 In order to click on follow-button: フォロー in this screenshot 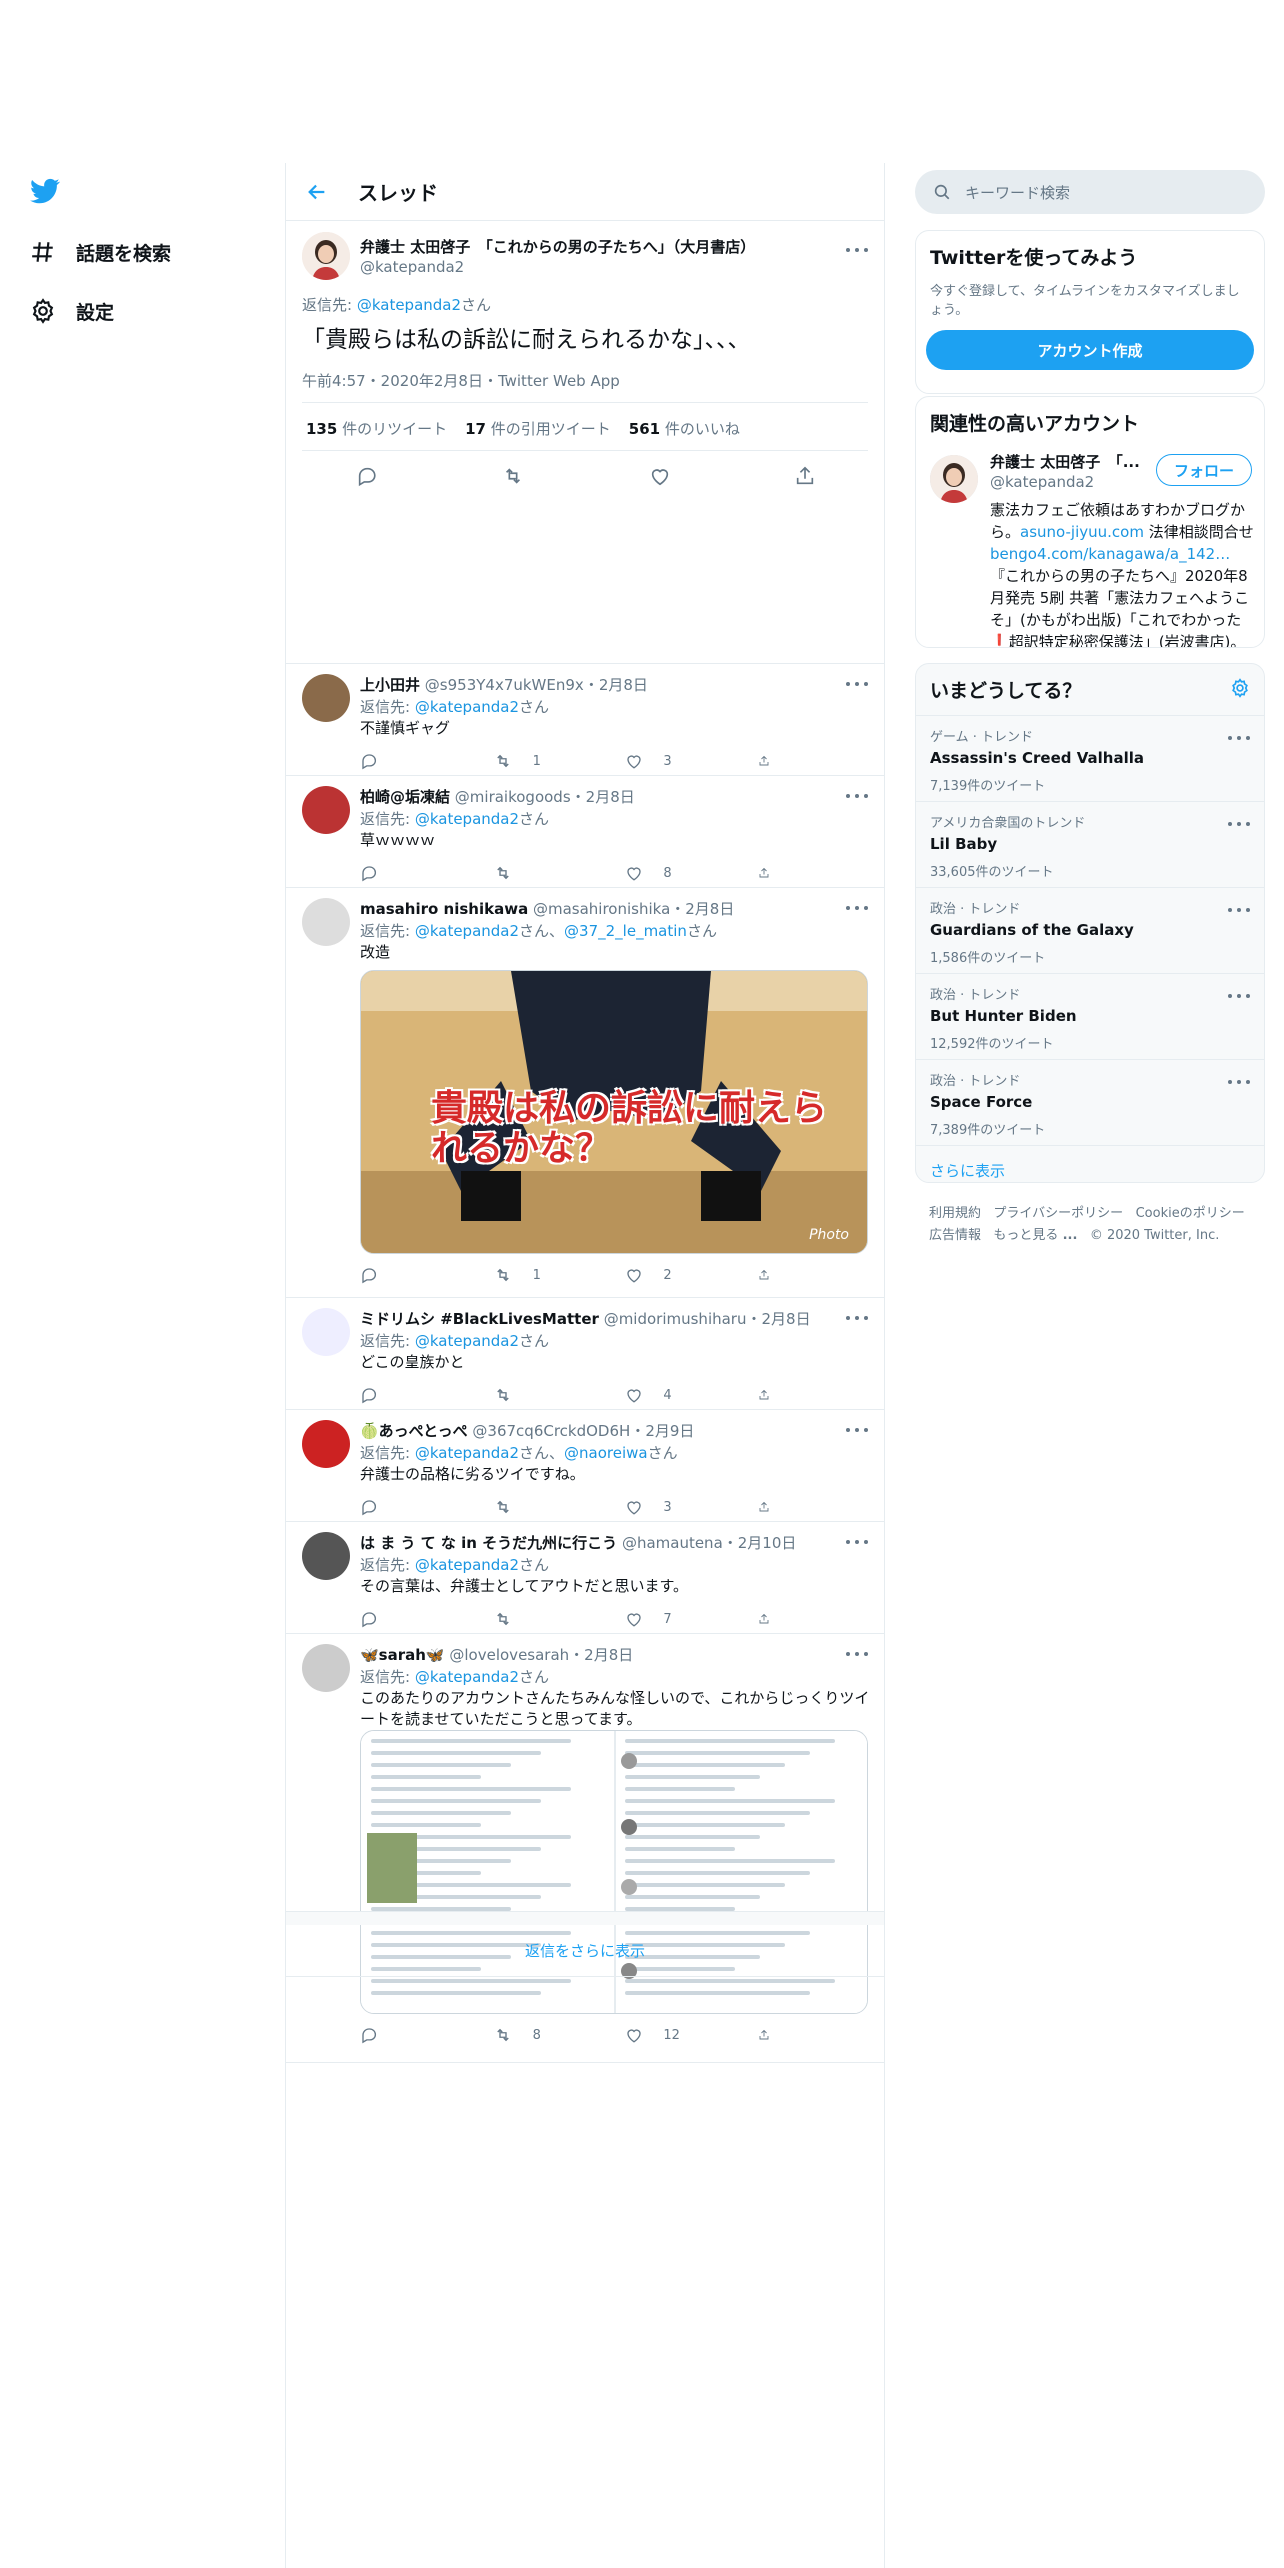, I will do `click(1204, 470)`.